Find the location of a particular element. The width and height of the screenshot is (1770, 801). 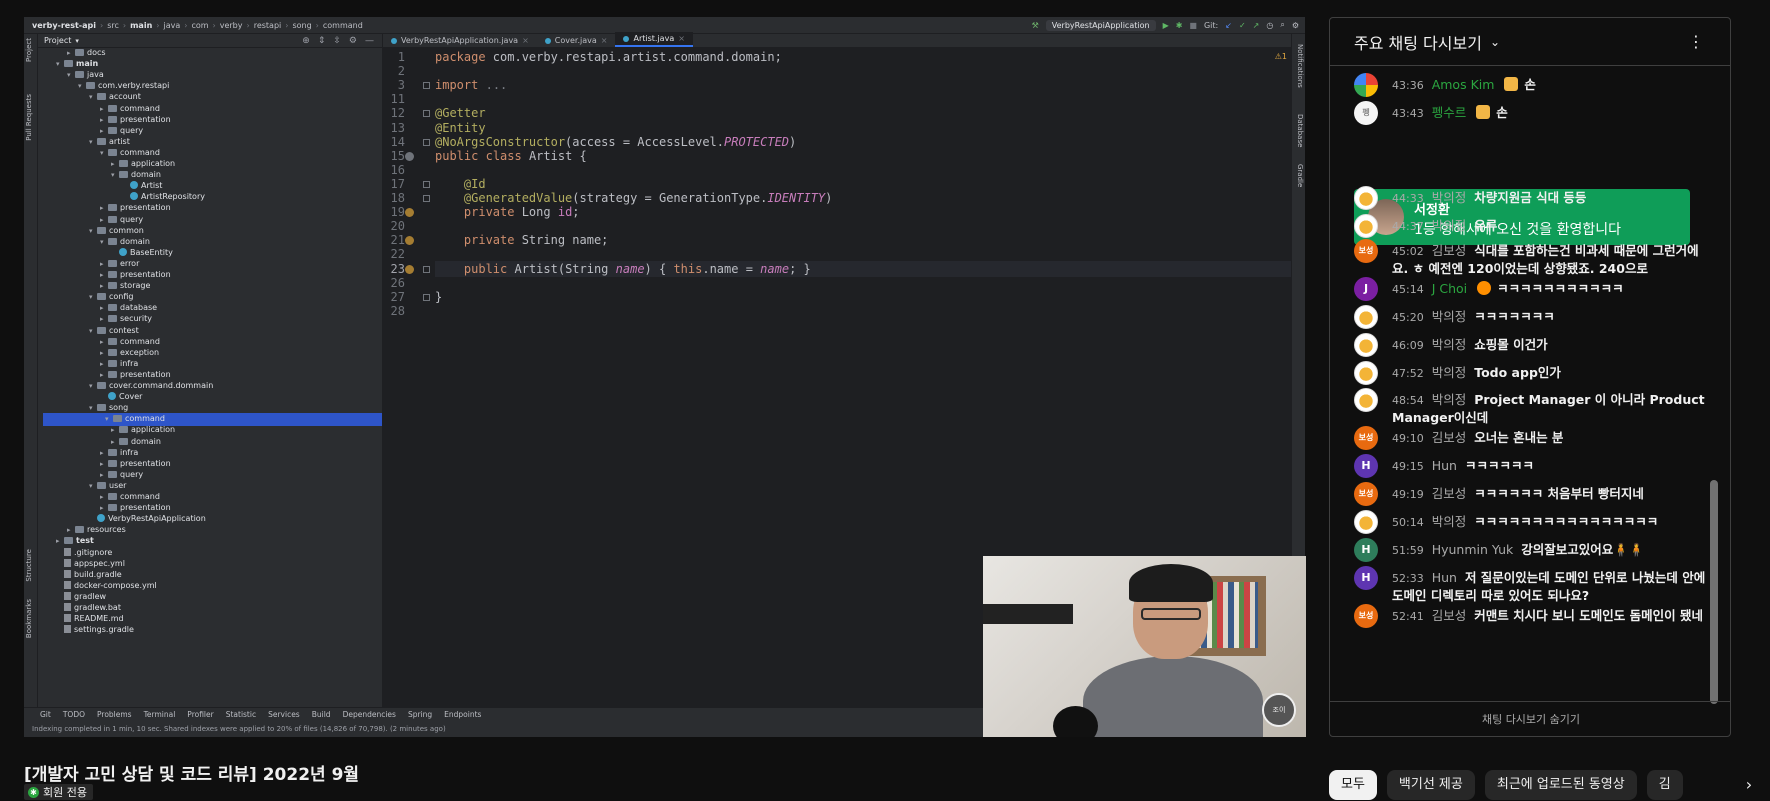

breadcrumb-item: command is located at coordinates (343, 25).